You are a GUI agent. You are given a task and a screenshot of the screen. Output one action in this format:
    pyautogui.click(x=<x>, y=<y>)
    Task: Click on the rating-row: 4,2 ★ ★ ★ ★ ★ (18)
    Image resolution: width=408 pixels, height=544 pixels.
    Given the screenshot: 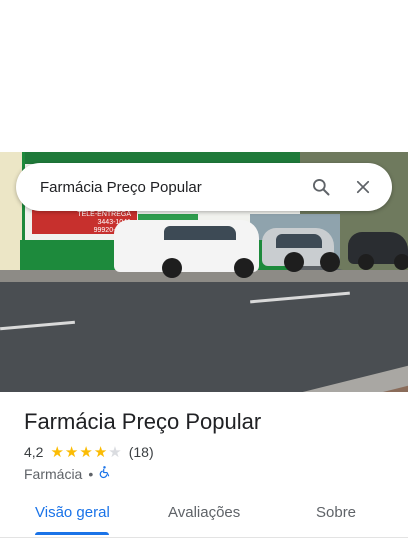 What is the action you would take?
    pyautogui.click(x=89, y=452)
    